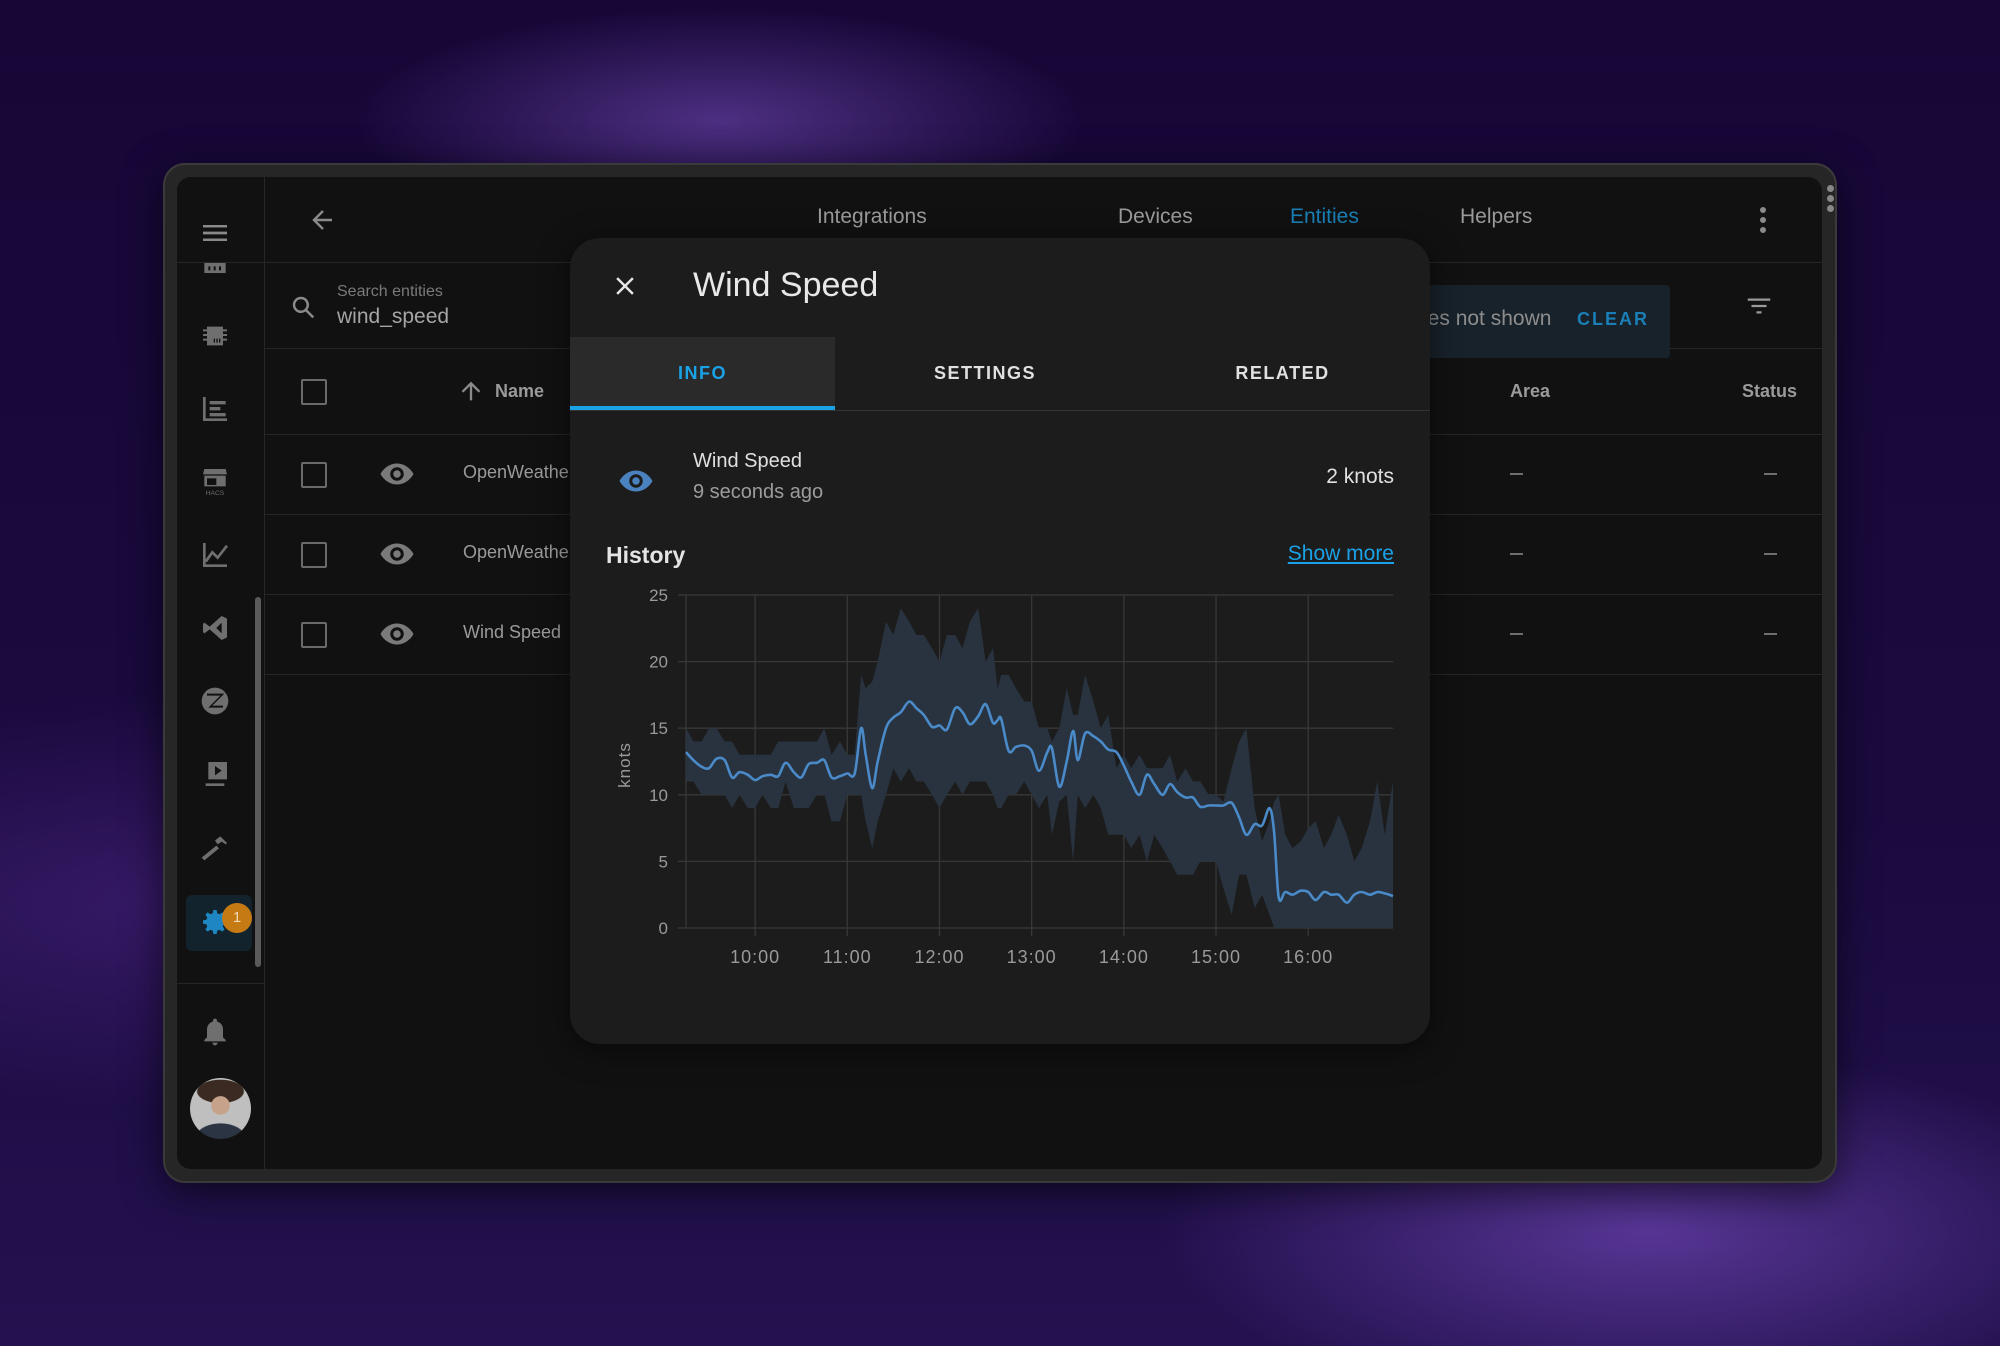 The image size is (2000, 1346). I want to click on select-all-checkbox, so click(314, 392).